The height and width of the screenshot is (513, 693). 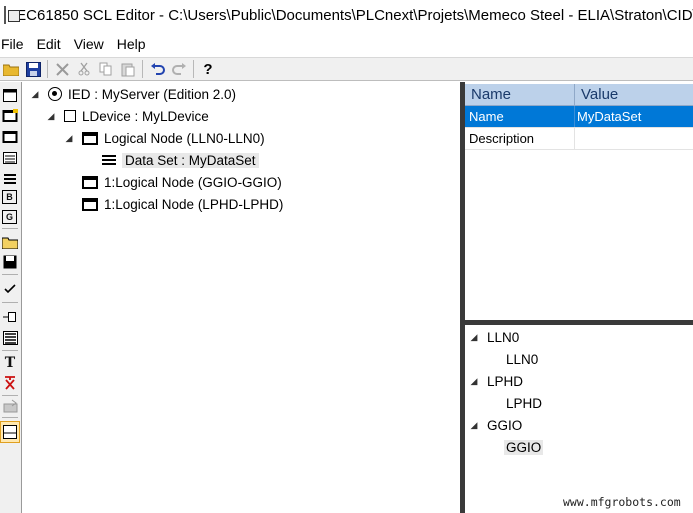 I want to click on property-row-description: Description, so click(x=579, y=139).